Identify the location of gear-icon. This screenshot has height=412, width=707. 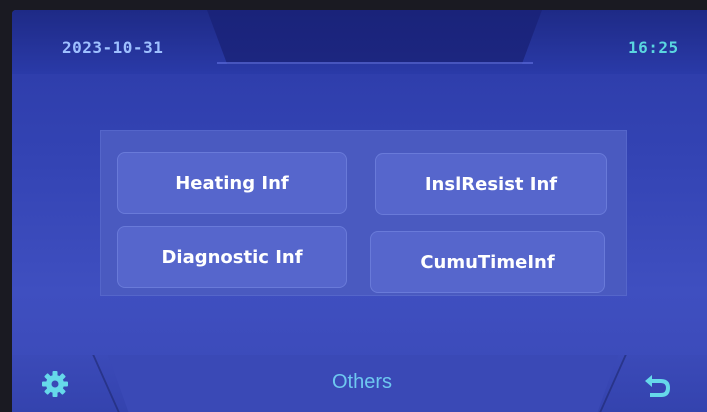
(55, 384).